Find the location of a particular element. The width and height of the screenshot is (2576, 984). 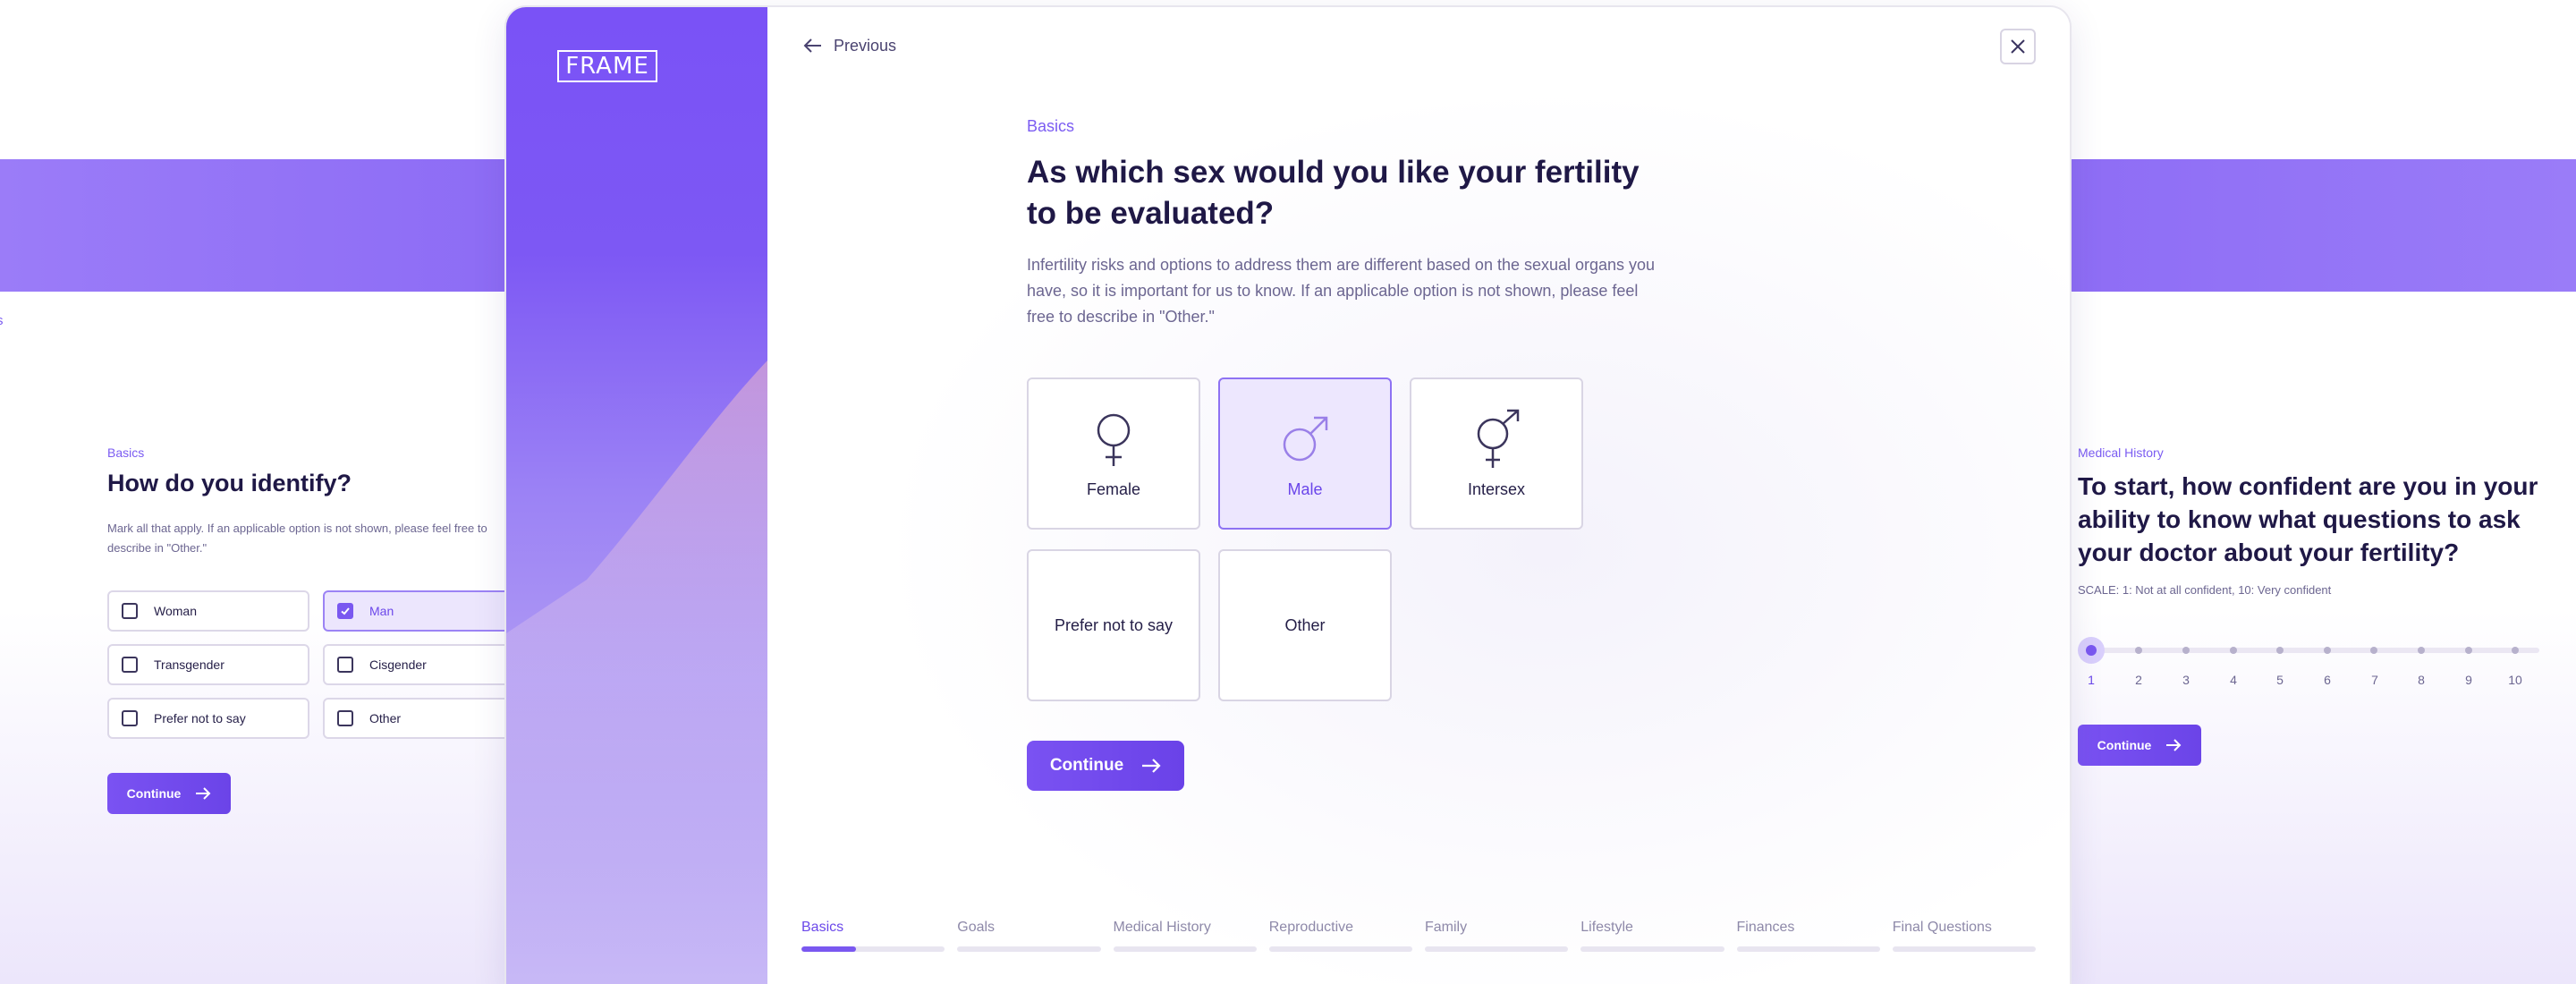

step-reproductive: Reproductive is located at coordinates (1340, 936).